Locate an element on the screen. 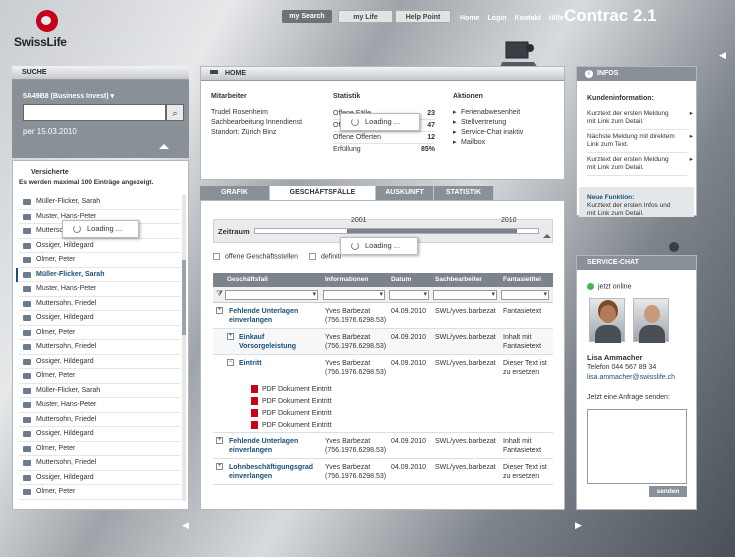 This screenshot has height=557, width=735. chat-title: SERVICE-CHAT is located at coordinates (636, 263).